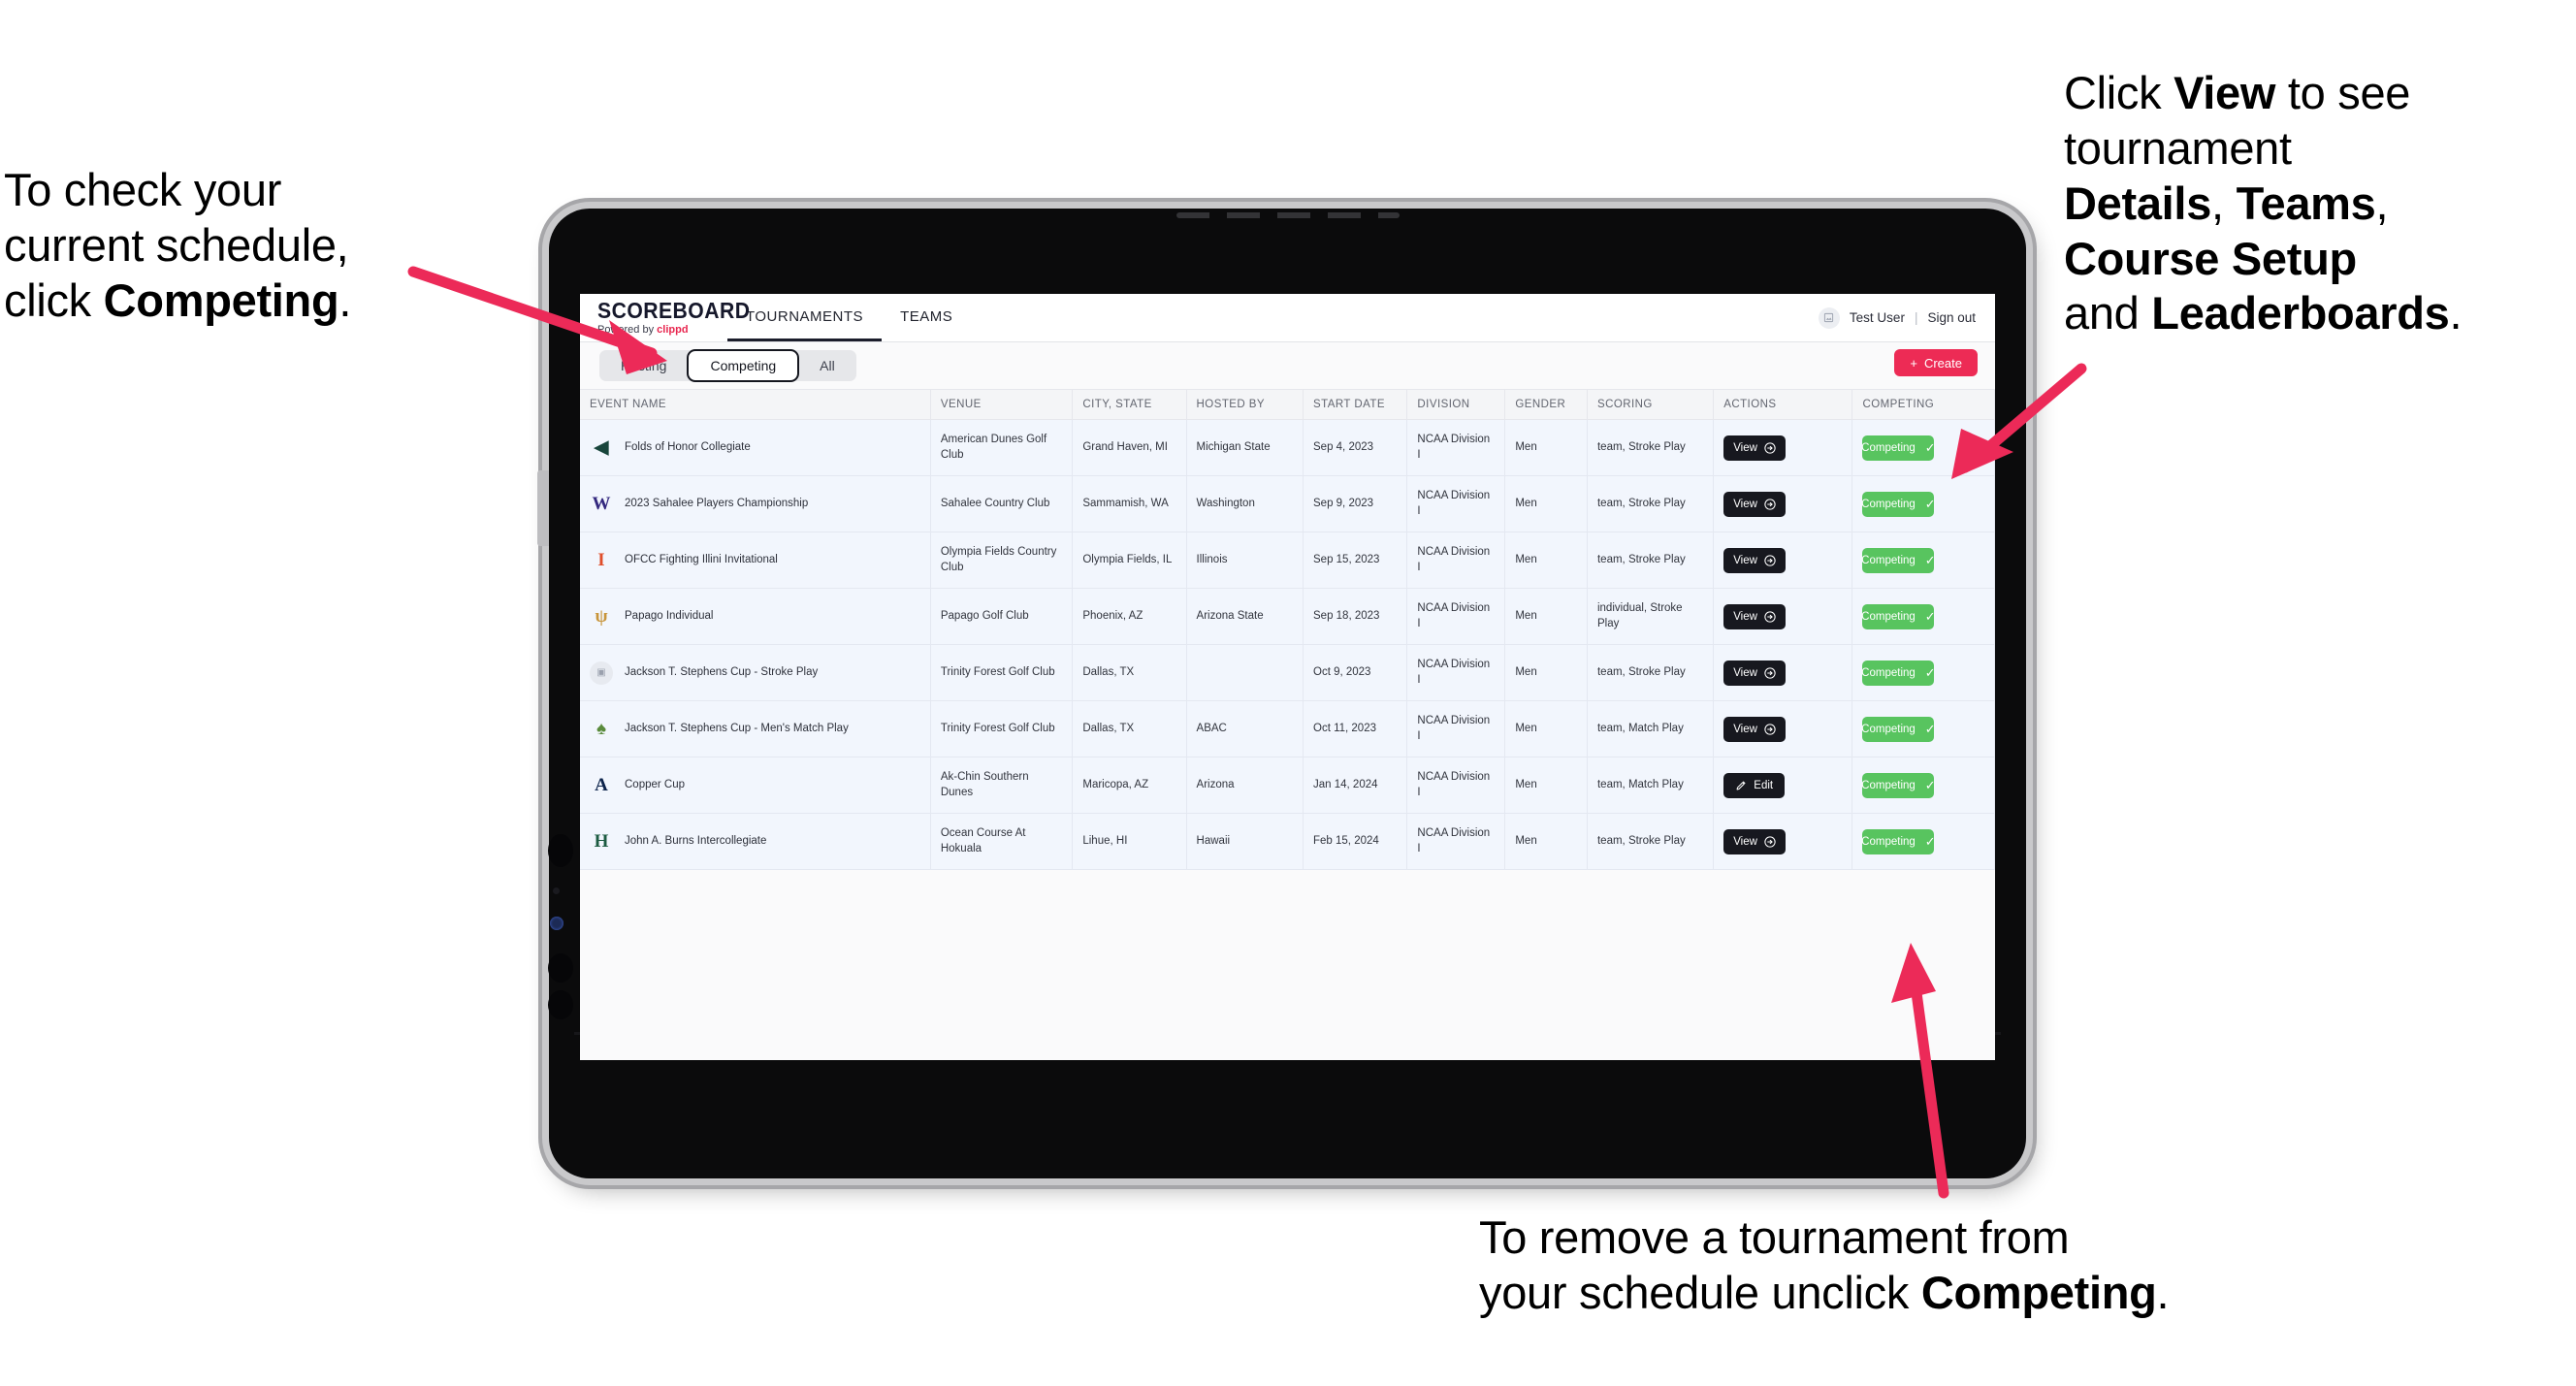  I want to click on annotation-right-part5: and, so click(2102, 313).